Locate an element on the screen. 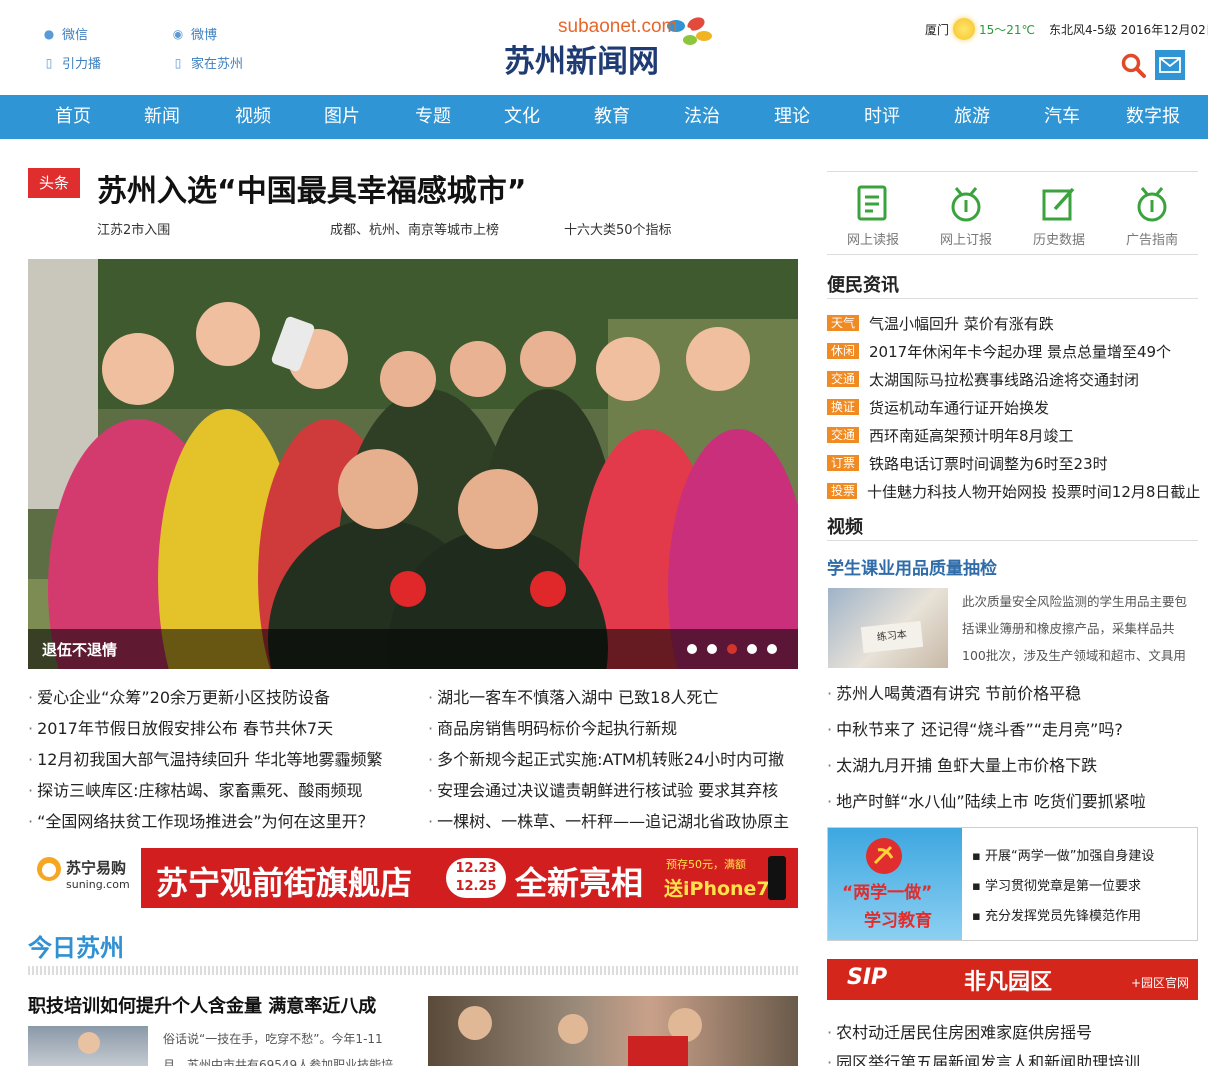  promo-image: “两学一做” 学习教育 is located at coordinates (895, 884).